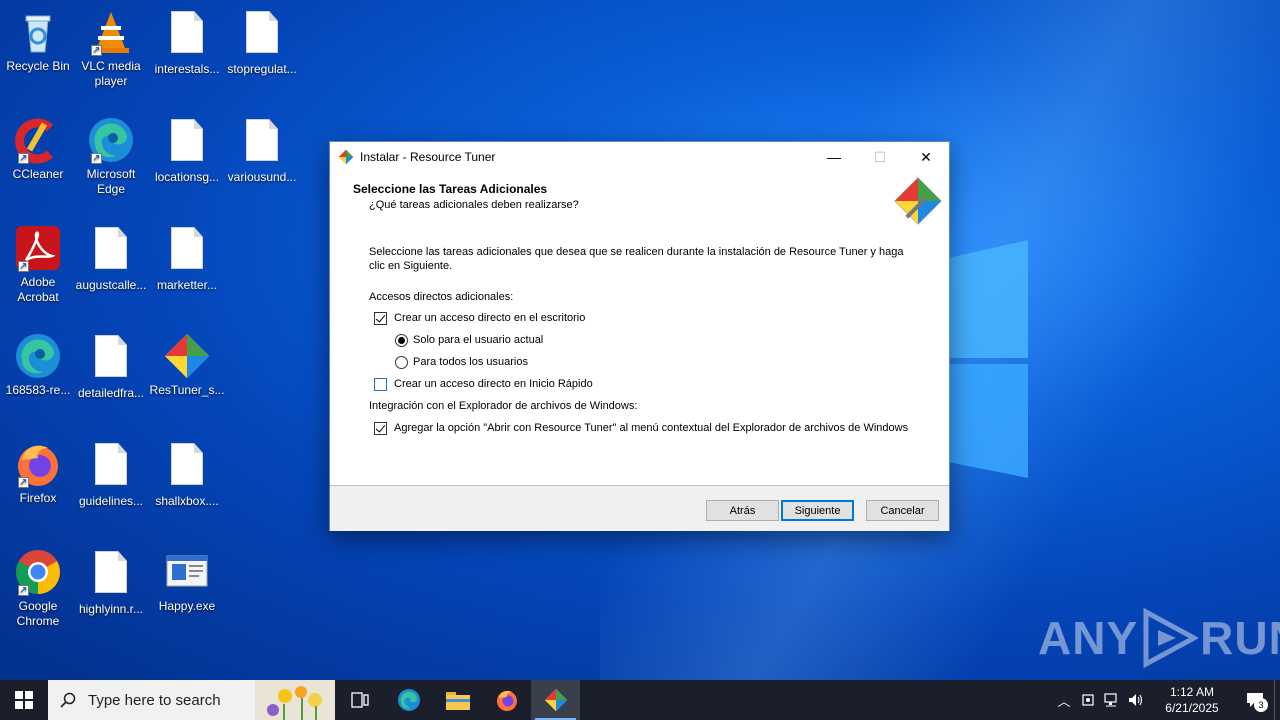 Image resolution: width=1280 pixels, height=720 pixels. Describe the element at coordinates (639, 362) in the screenshot. I see `all-users-option: Para todos los usuarios` at that location.